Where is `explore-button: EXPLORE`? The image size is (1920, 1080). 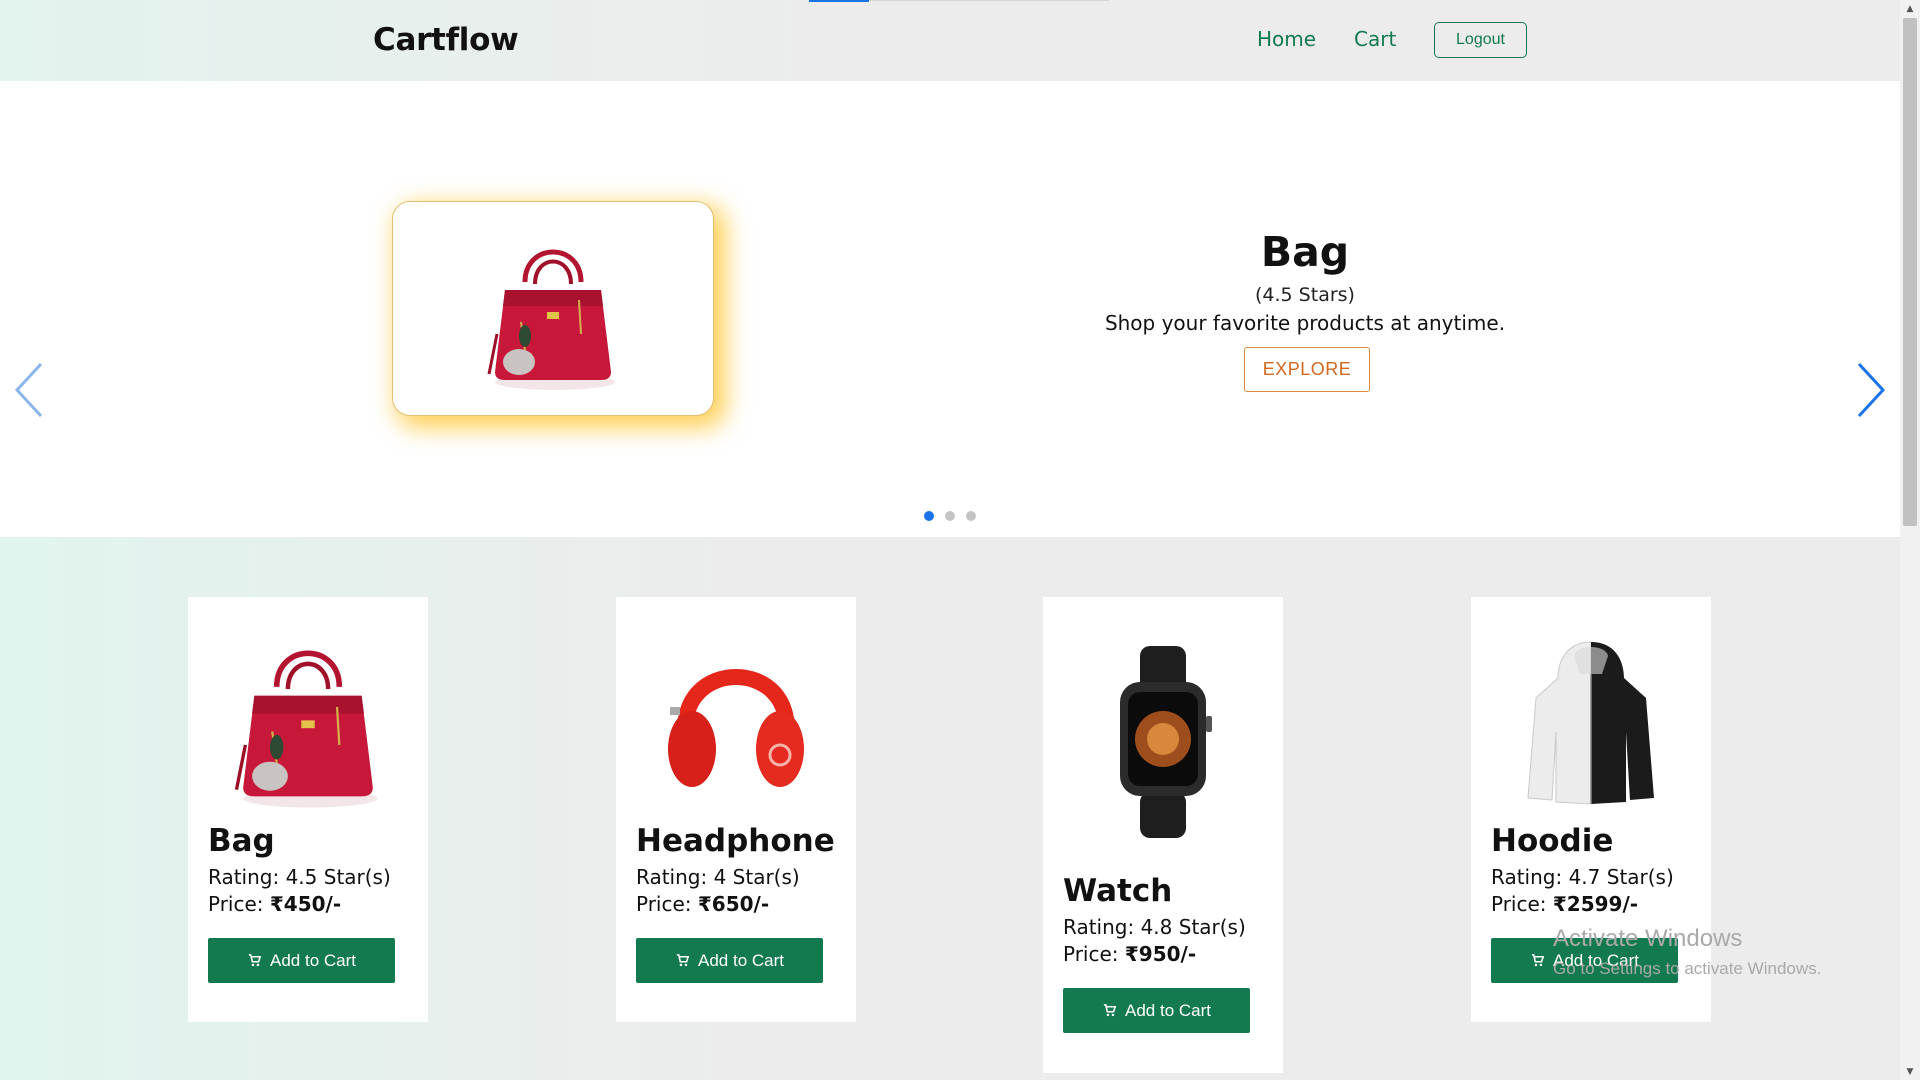 explore-button: EXPLORE is located at coordinates (1307, 369).